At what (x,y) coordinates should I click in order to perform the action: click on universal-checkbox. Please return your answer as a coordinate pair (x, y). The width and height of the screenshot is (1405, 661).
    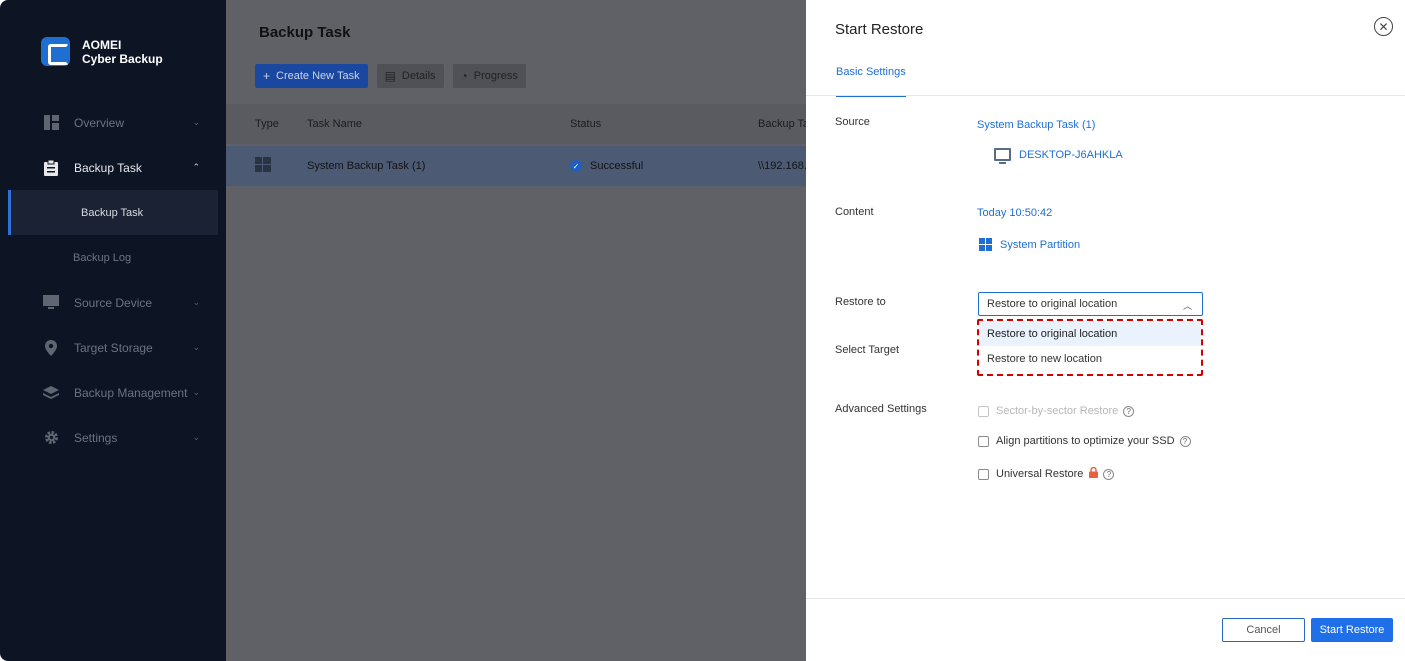
    Looking at the image, I should click on (983, 474).